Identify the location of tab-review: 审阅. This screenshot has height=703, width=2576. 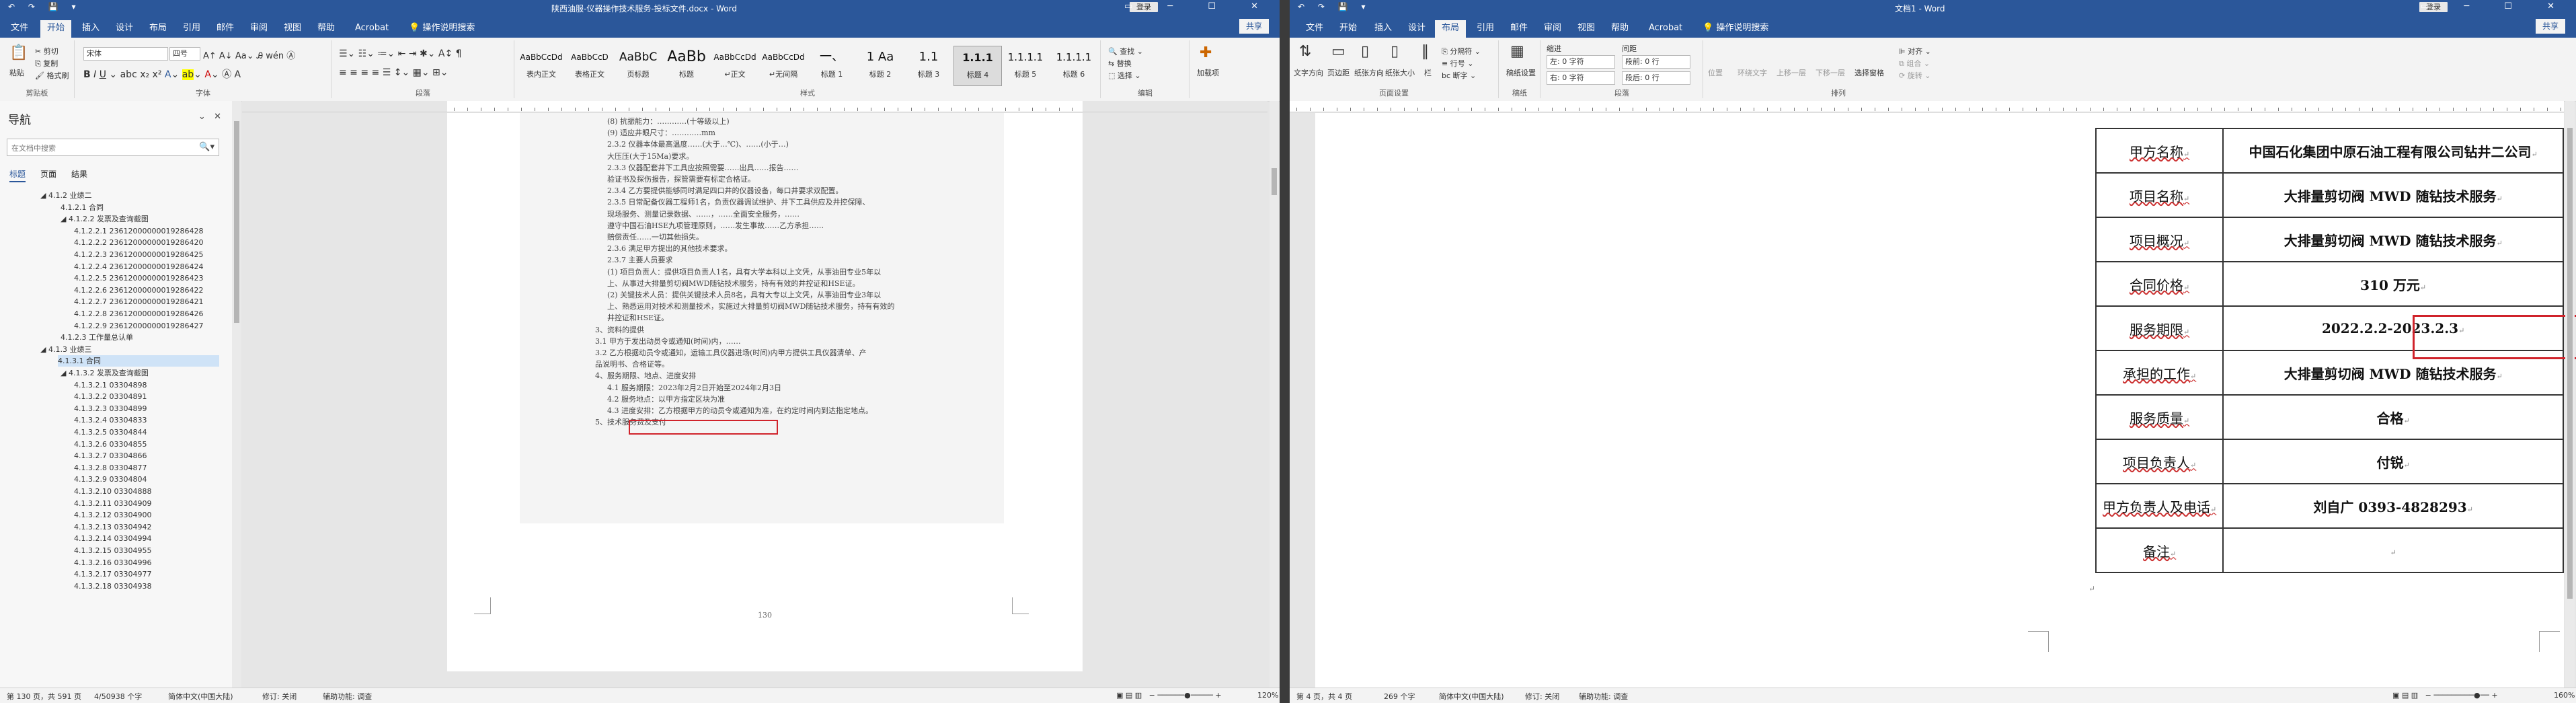
(1553, 29).